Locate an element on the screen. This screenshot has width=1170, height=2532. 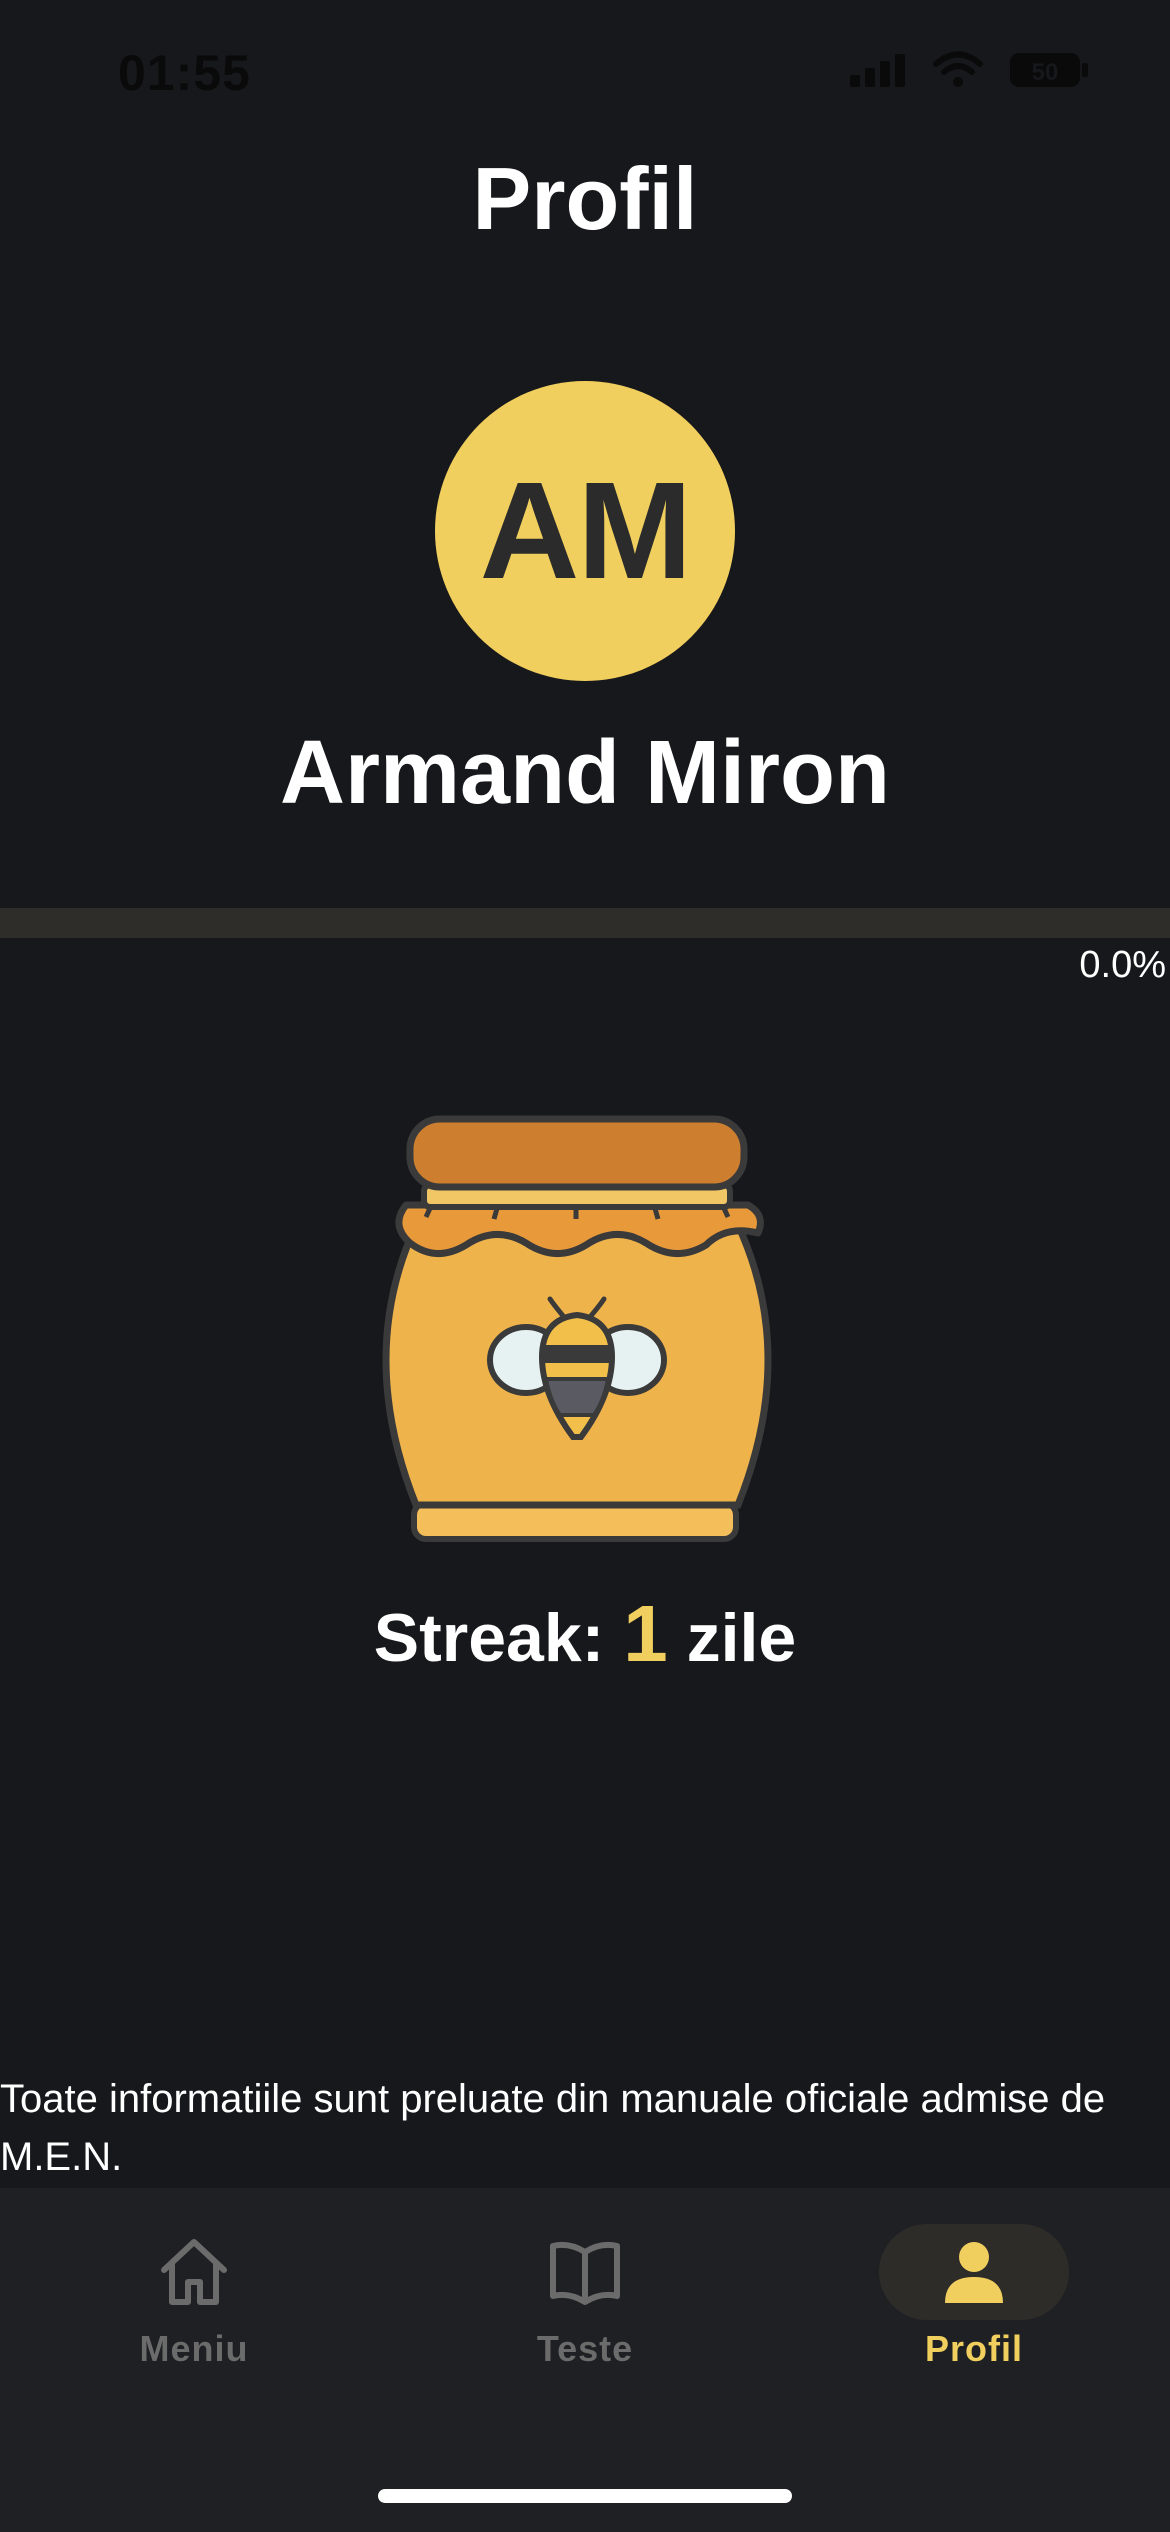
avatar-initials: AM is located at coordinates (586, 530).